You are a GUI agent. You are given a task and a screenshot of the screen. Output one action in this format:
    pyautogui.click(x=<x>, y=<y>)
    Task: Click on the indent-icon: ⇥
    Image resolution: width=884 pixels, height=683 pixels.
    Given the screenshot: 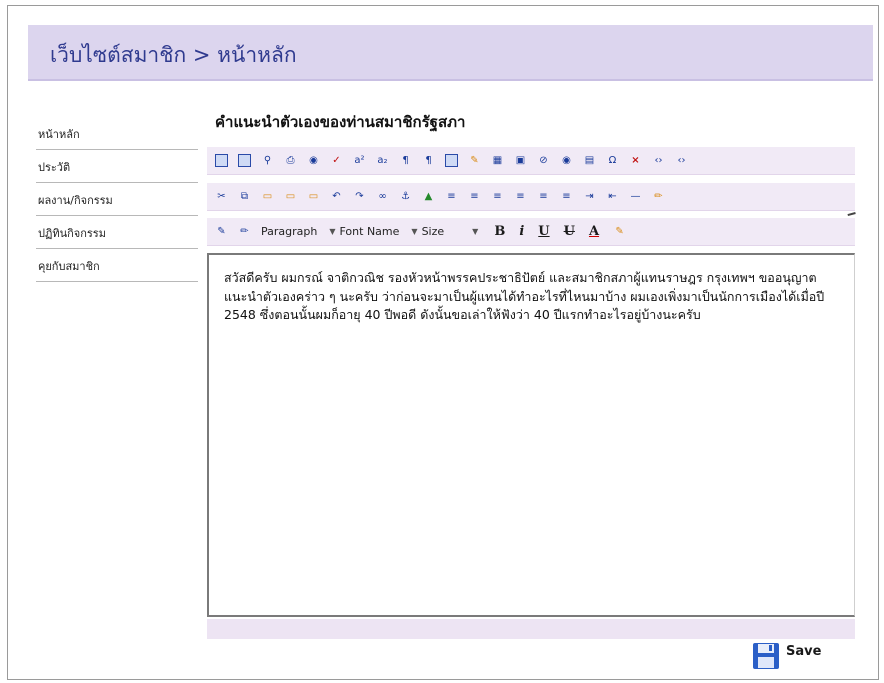 What is the action you would take?
    pyautogui.click(x=589, y=196)
    